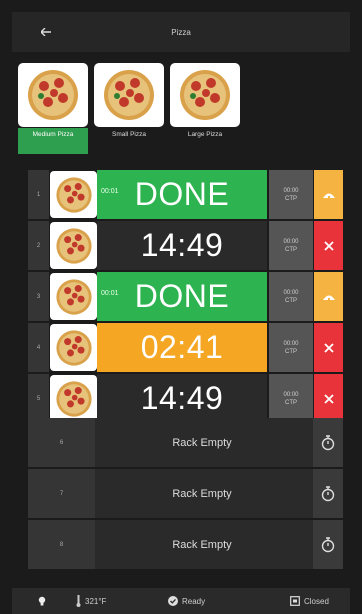 This screenshot has height=614, width=362. I want to click on header-bar: Pizza, so click(181, 32).